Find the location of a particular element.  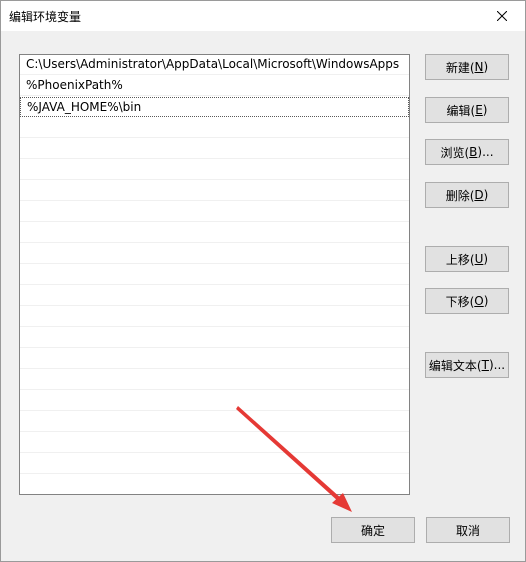

delete-button: 删除(D) is located at coordinates (467, 195).